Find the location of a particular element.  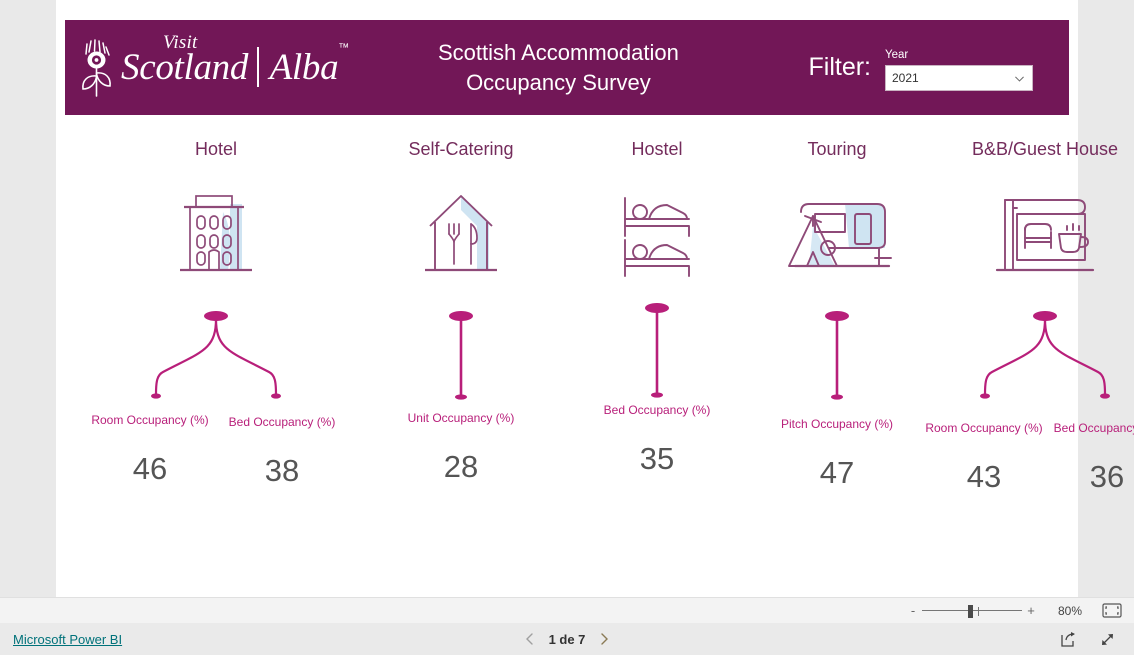

metric-label: Pitch Occupancy (%) is located at coordinates (837, 424).